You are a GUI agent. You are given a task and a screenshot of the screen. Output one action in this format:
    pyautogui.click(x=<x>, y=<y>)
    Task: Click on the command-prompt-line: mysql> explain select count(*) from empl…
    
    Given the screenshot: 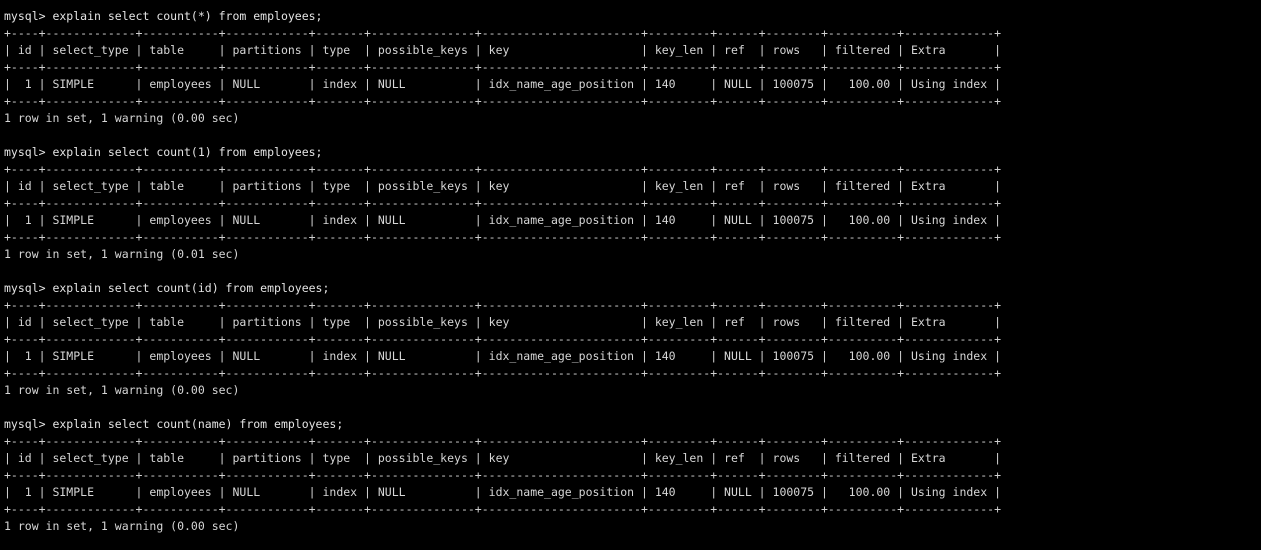 What is the action you would take?
    pyautogui.click(x=632, y=16)
    